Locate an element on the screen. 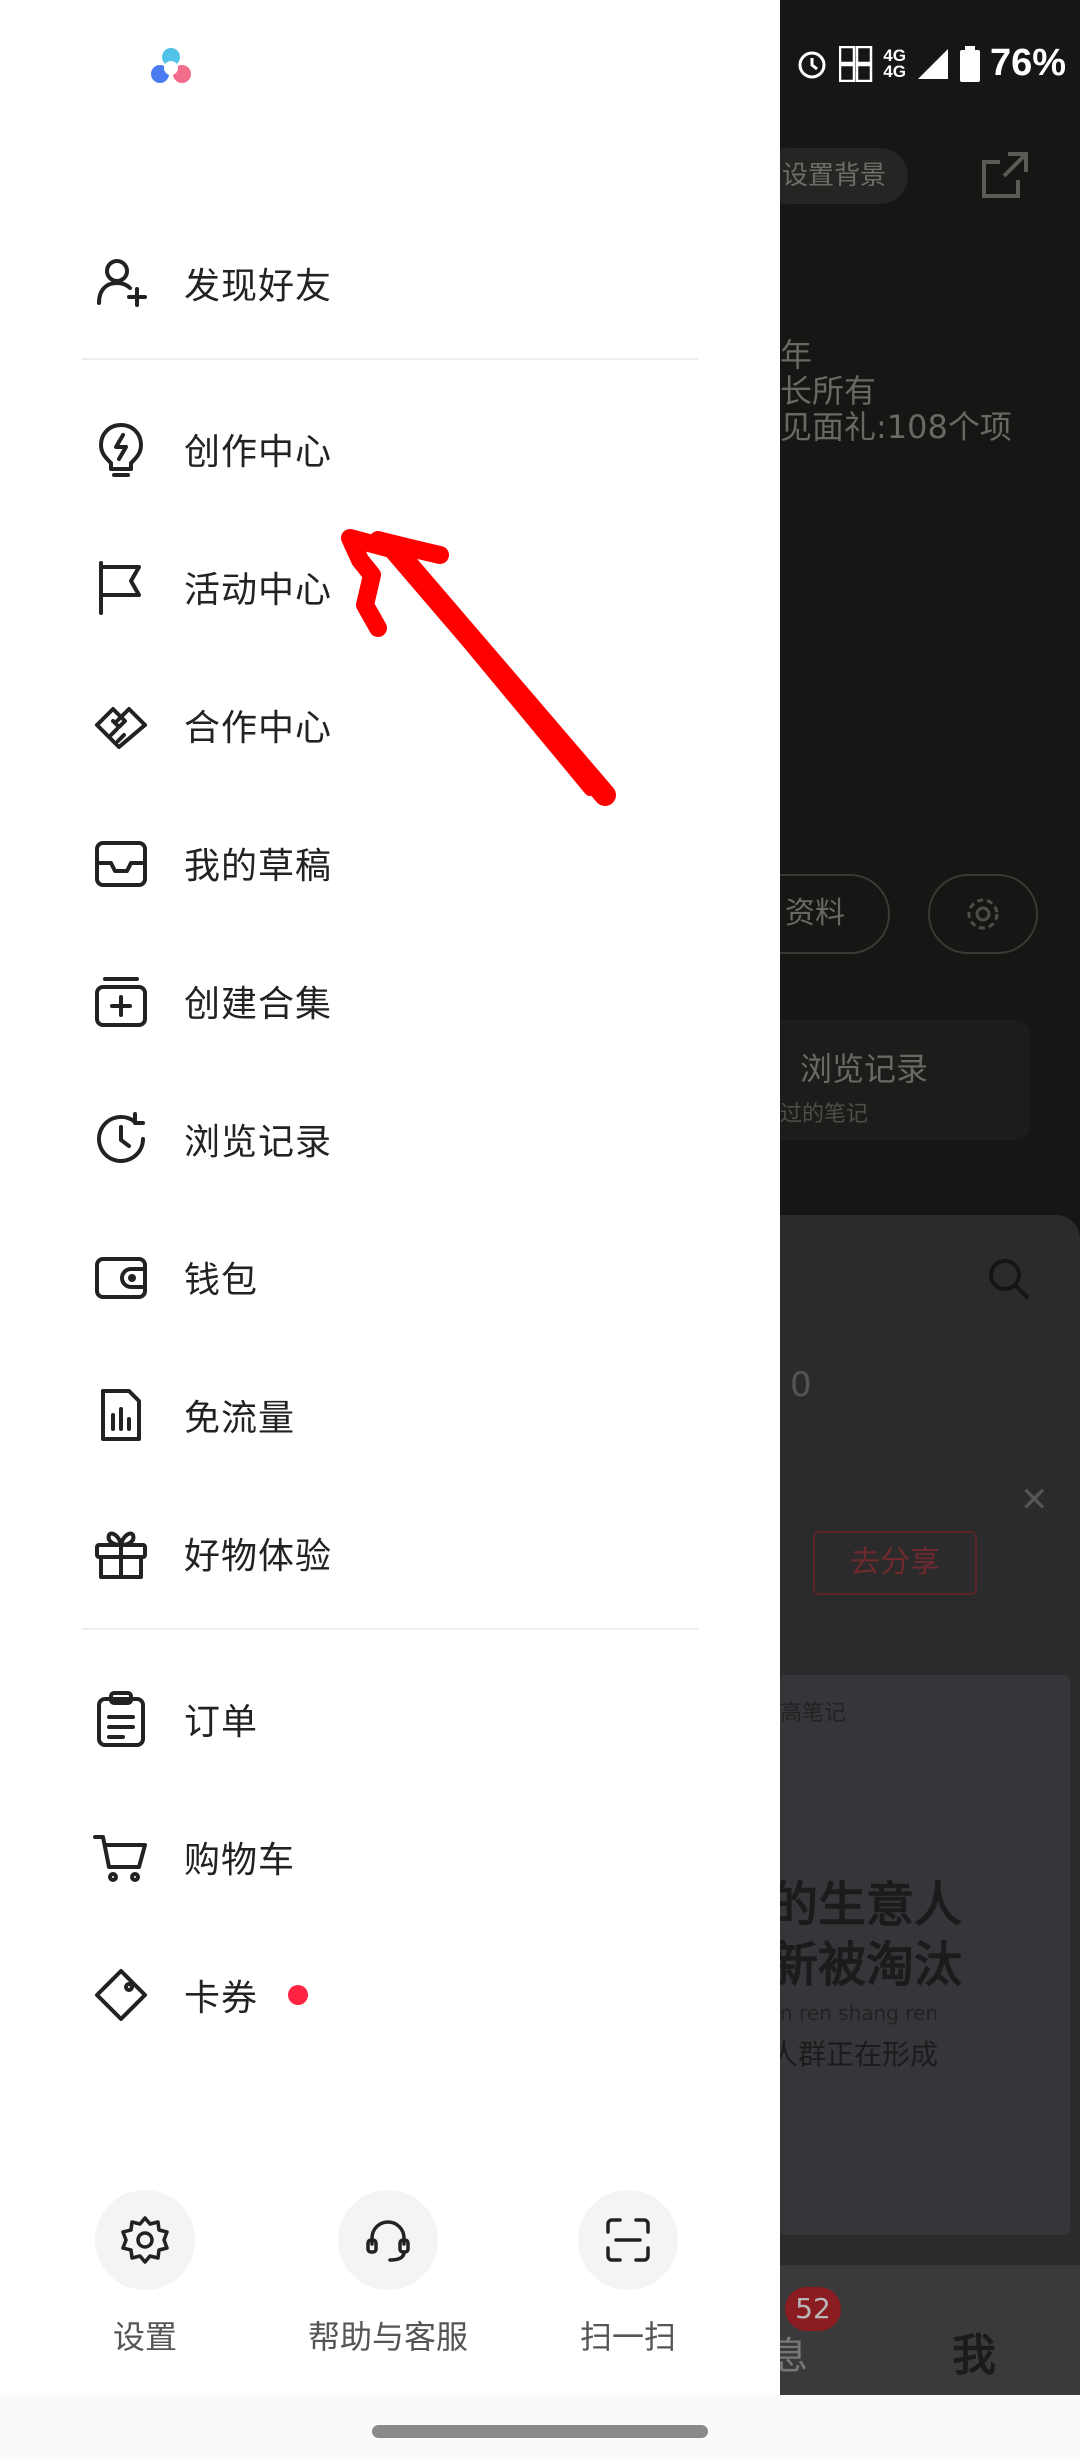  signal-icon is located at coordinates (932, 63).